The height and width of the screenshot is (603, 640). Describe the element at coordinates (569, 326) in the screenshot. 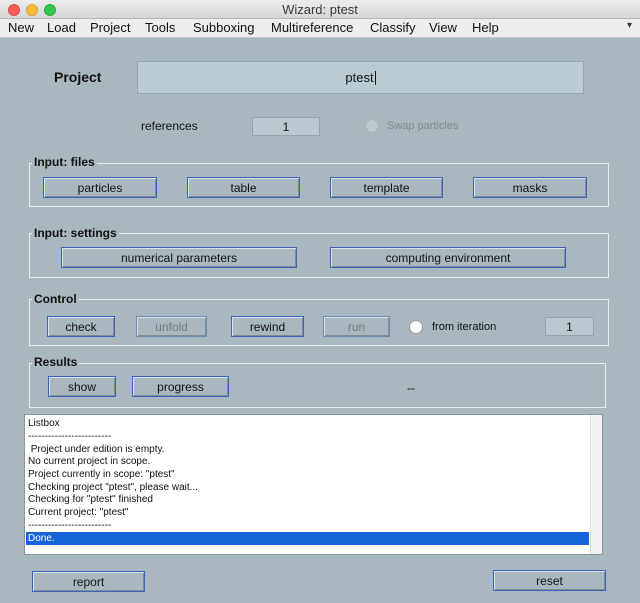

I see `iteration-input: 1` at that location.